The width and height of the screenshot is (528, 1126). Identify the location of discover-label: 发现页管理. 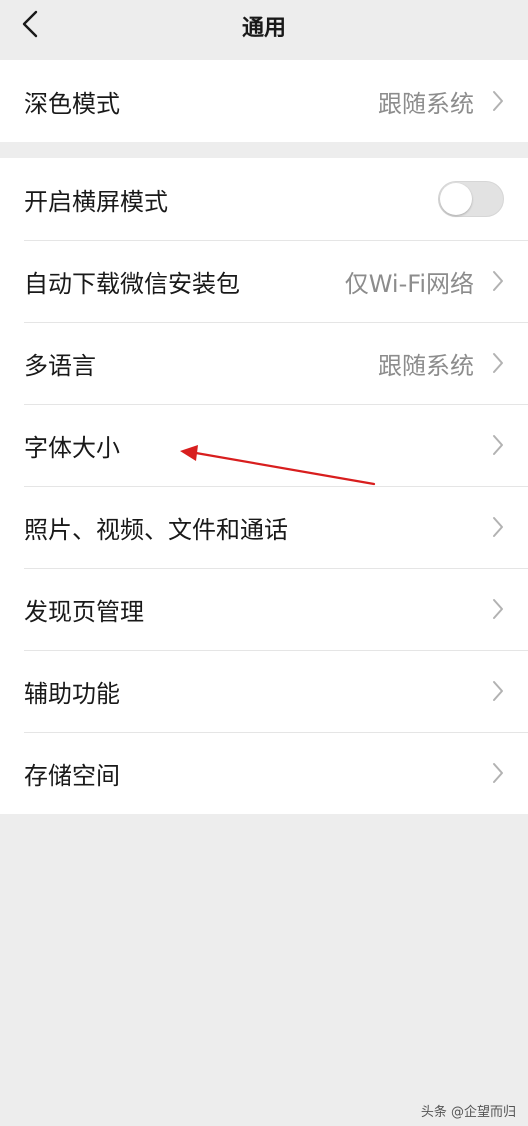
(84, 611).